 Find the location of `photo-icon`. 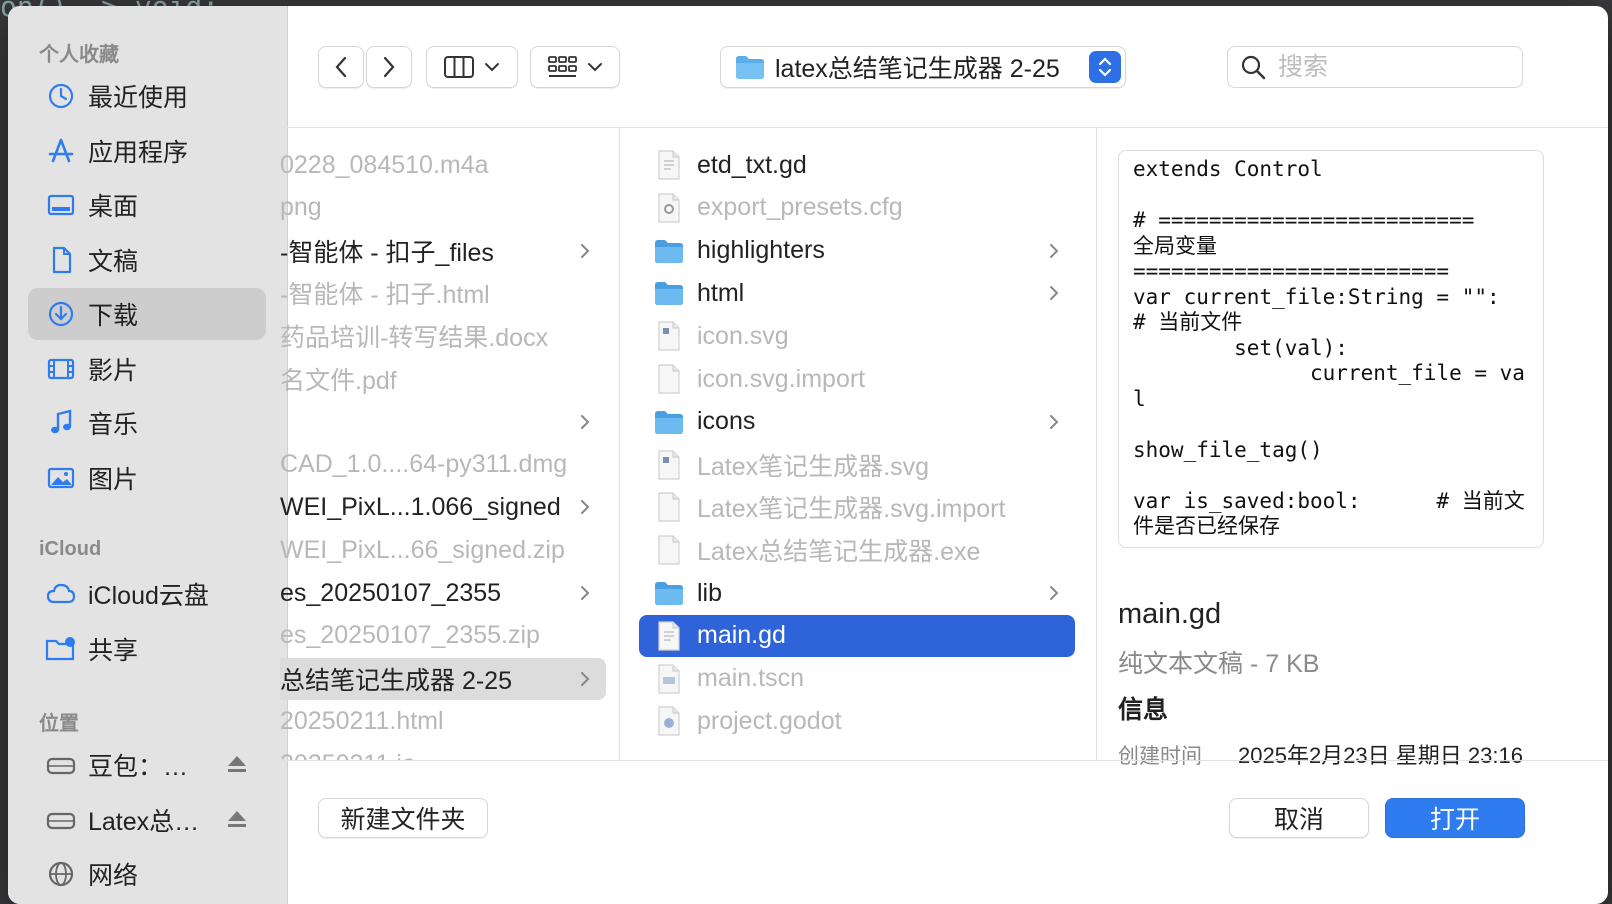

photo-icon is located at coordinates (61, 478).